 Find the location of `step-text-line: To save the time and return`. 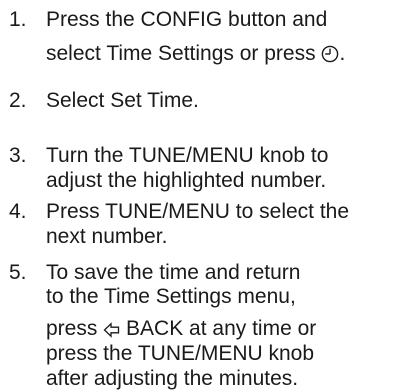

step-text-line: To save the time and return is located at coordinates (173, 273).